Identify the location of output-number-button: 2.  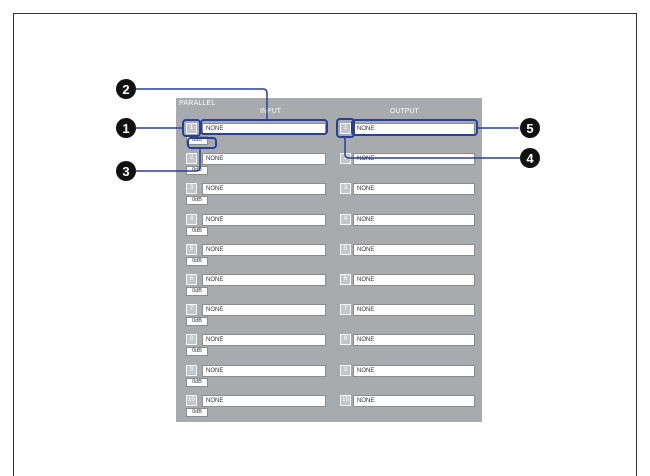
(345, 159).